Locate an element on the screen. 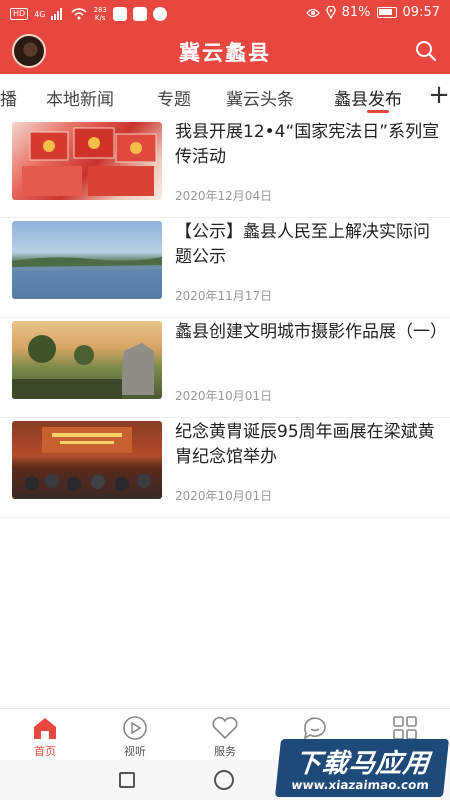 Image resolution: width=450 pixels, height=800 pixels. active-tab-indicator is located at coordinates (378, 111).